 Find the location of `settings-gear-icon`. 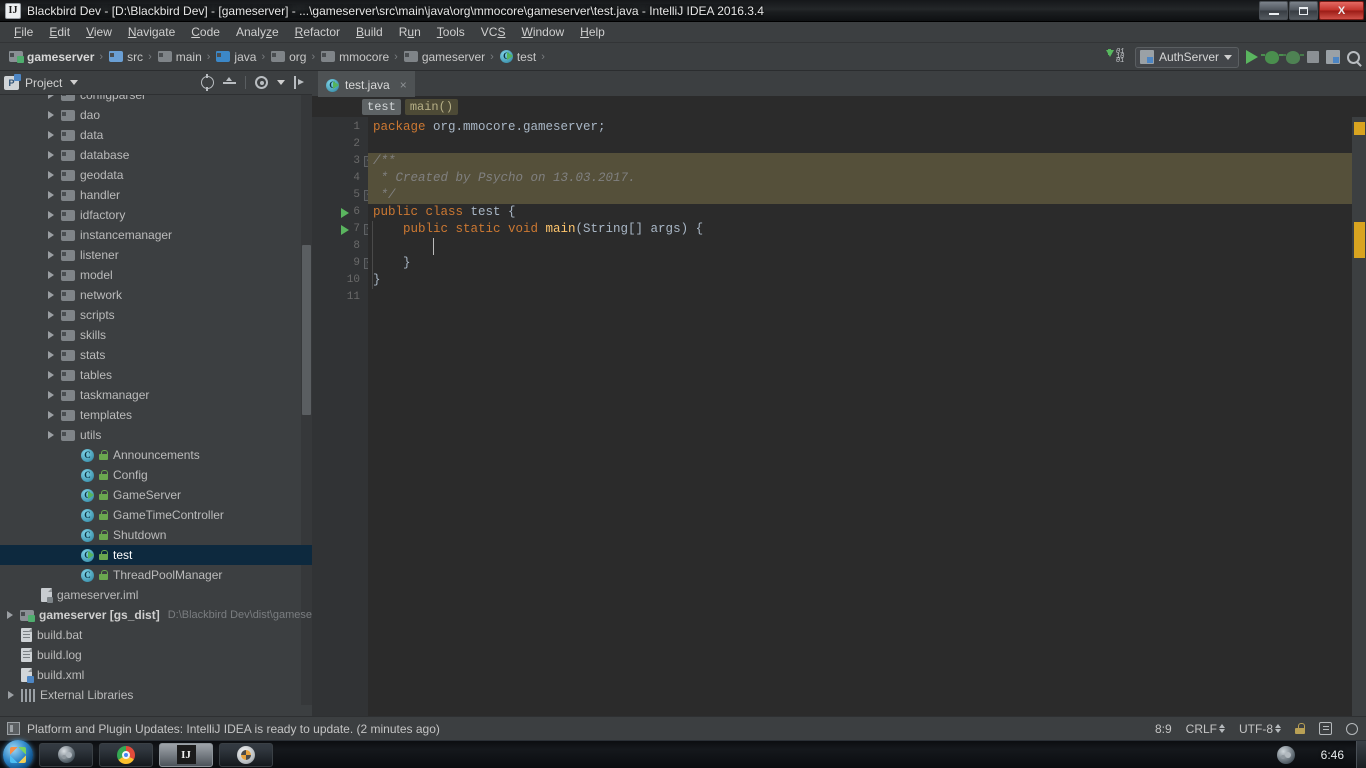

settings-gear-icon is located at coordinates (261, 82).